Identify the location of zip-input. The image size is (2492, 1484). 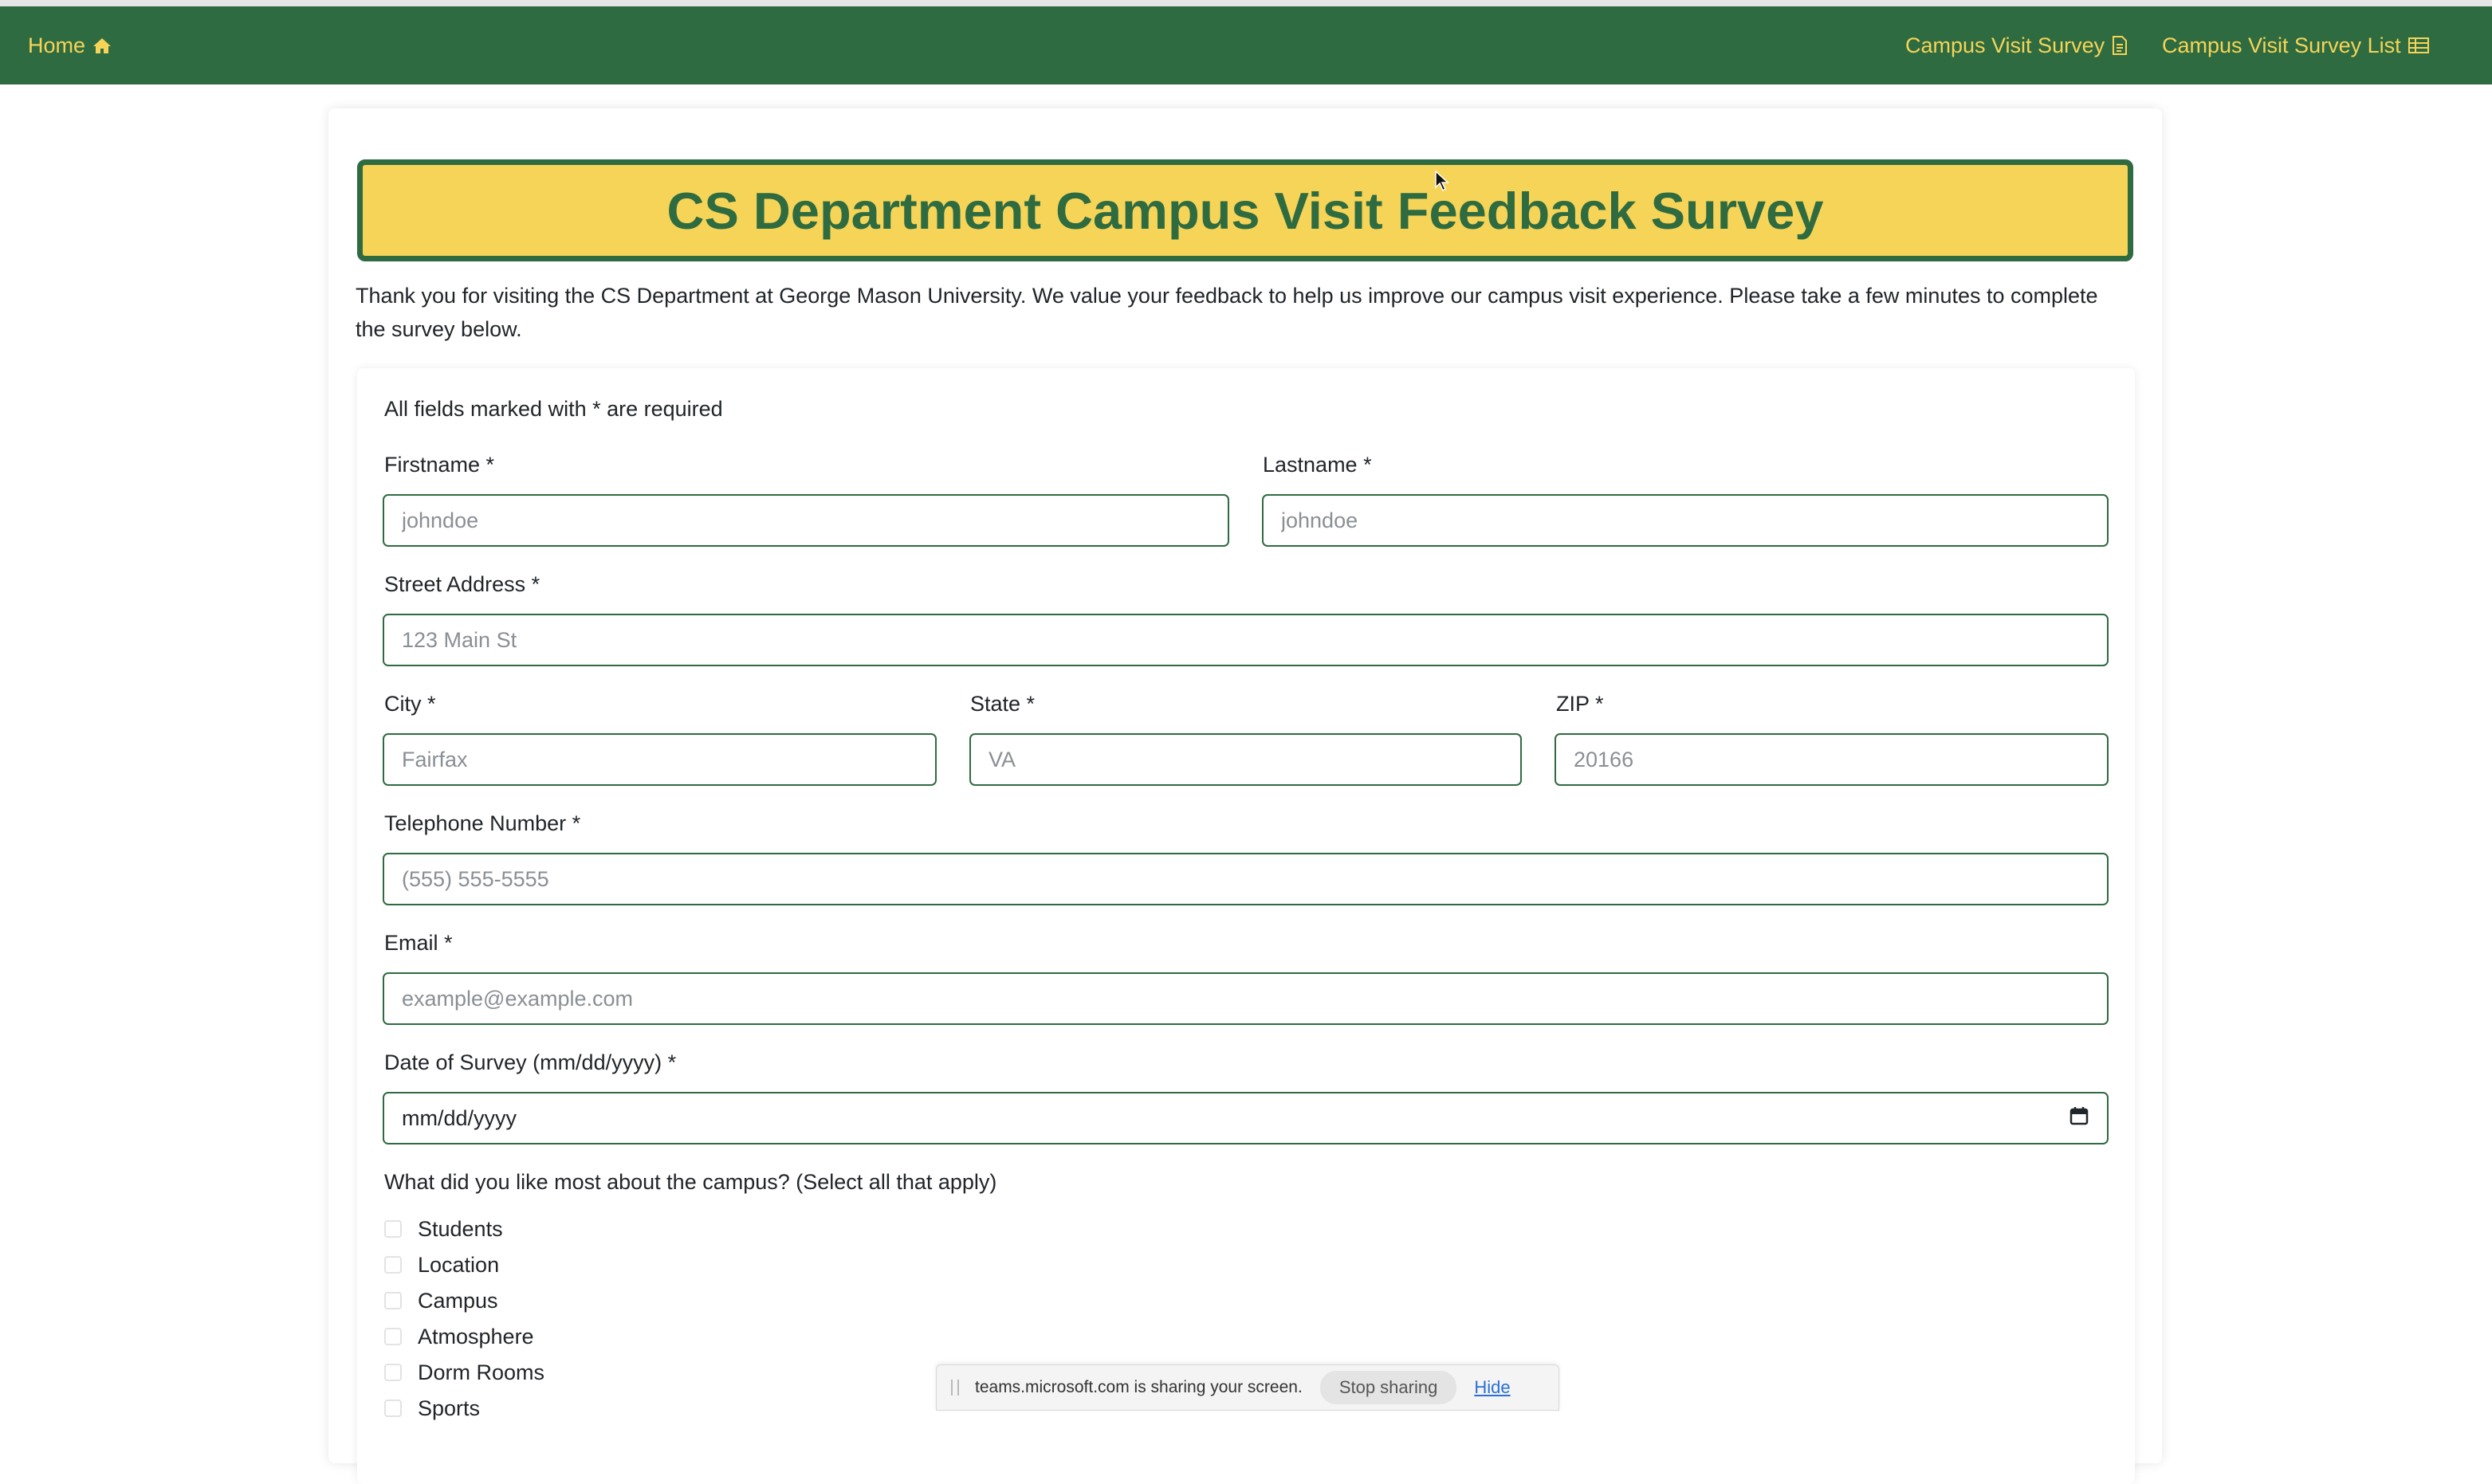
(1832, 759).